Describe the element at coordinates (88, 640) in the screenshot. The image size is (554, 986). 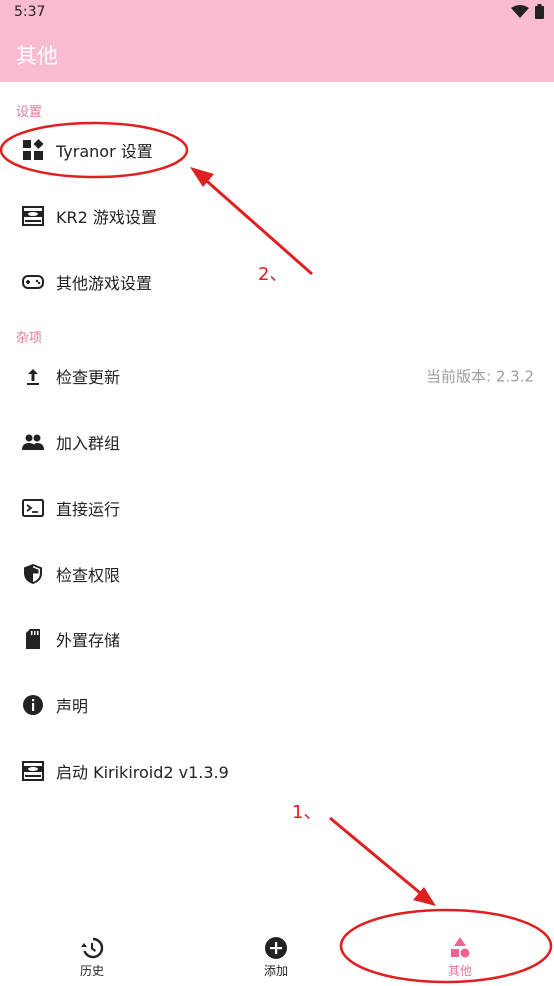
I see `item-label: 外置存储` at that location.